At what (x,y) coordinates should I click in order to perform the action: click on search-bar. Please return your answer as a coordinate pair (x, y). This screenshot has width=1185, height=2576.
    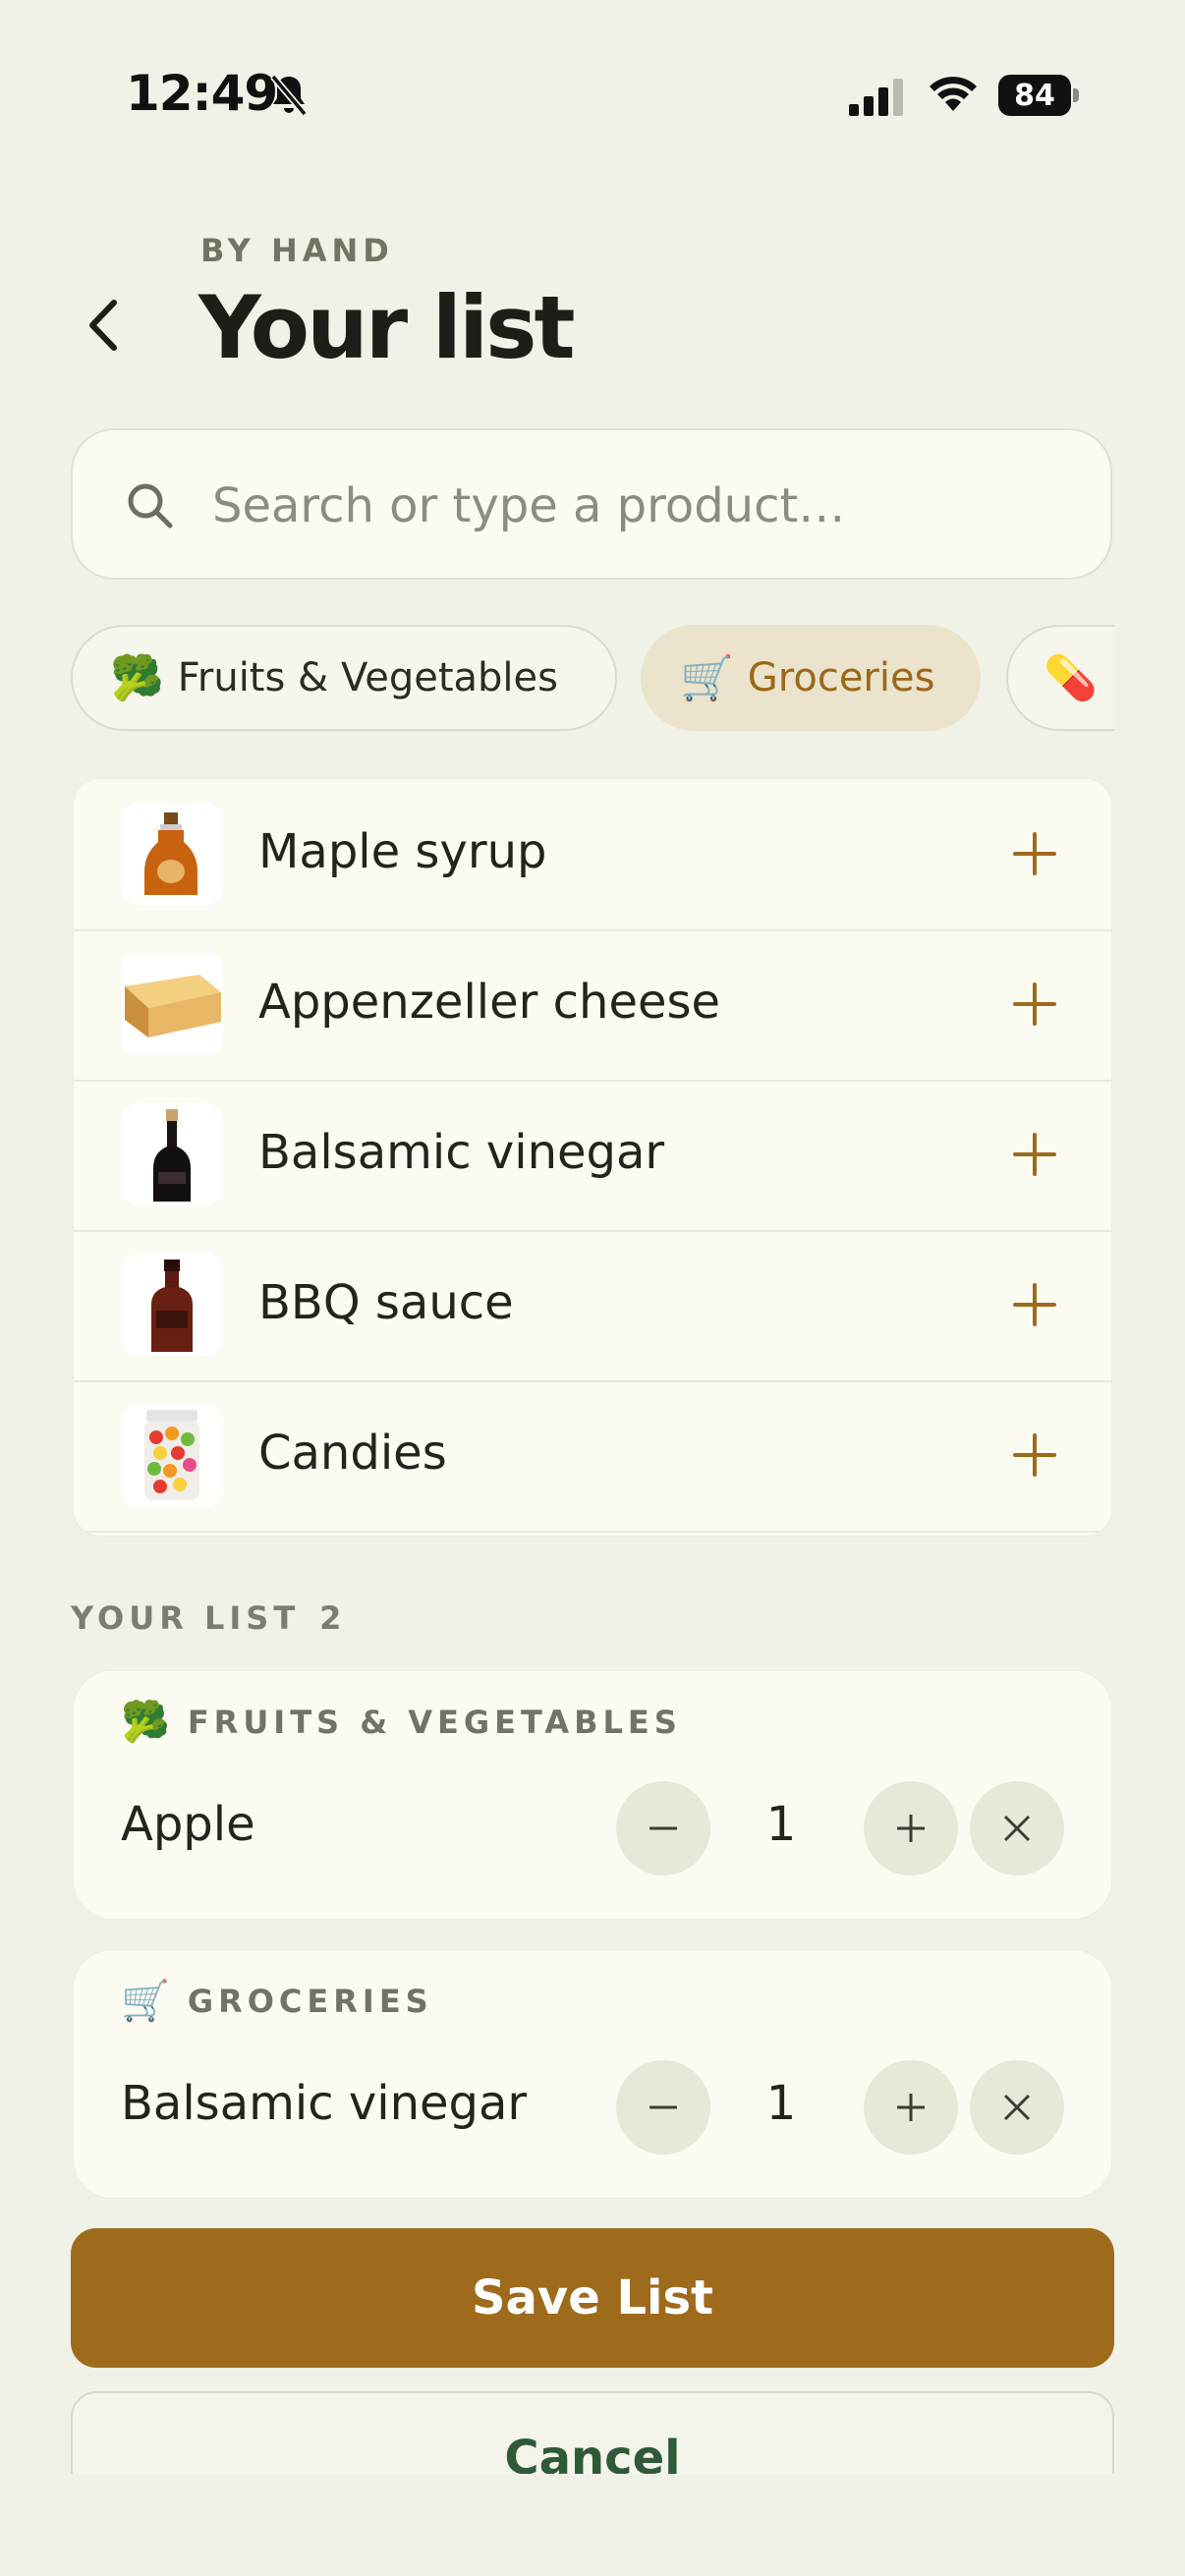
    Looking at the image, I should click on (592, 504).